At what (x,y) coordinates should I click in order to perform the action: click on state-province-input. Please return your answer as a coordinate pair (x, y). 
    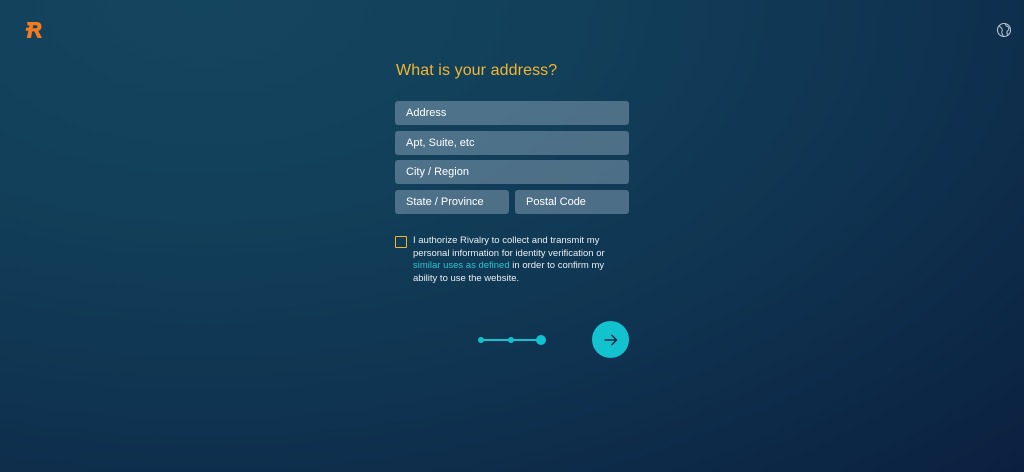
    Looking at the image, I should click on (452, 201).